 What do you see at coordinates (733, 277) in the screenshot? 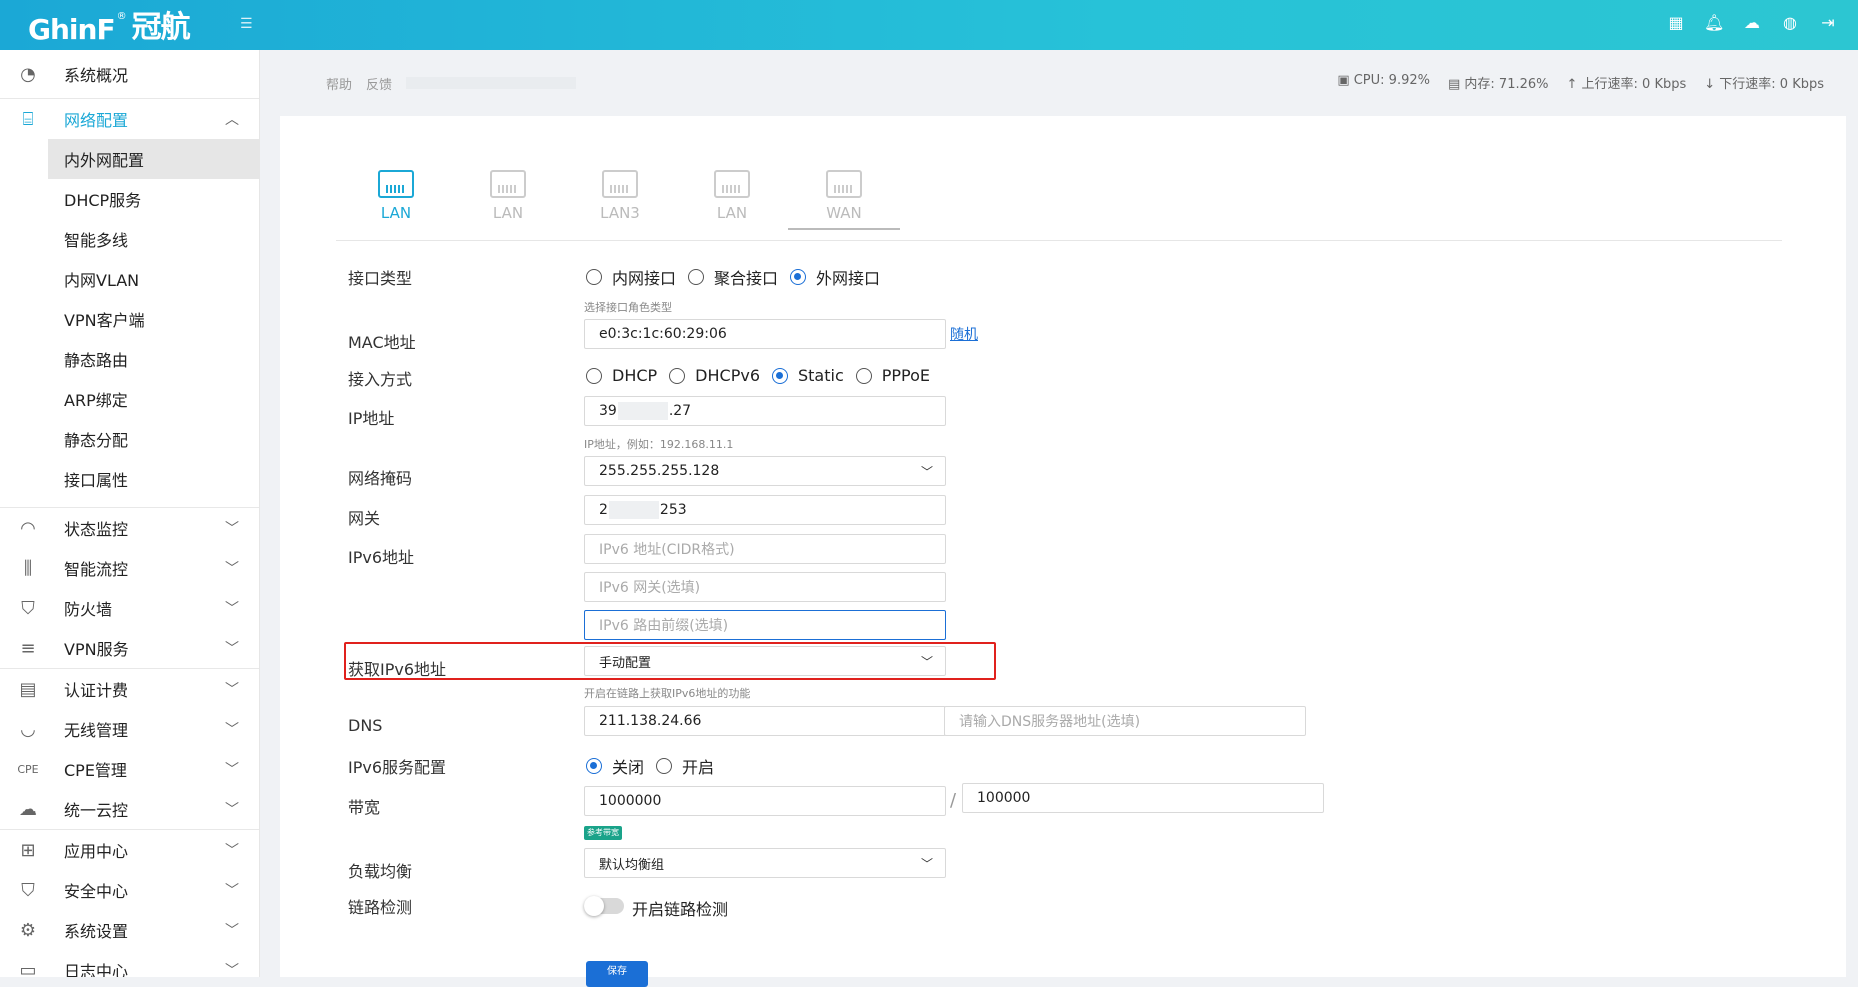
I see `radio-agg-iface: 聚合接口` at bounding box center [733, 277].